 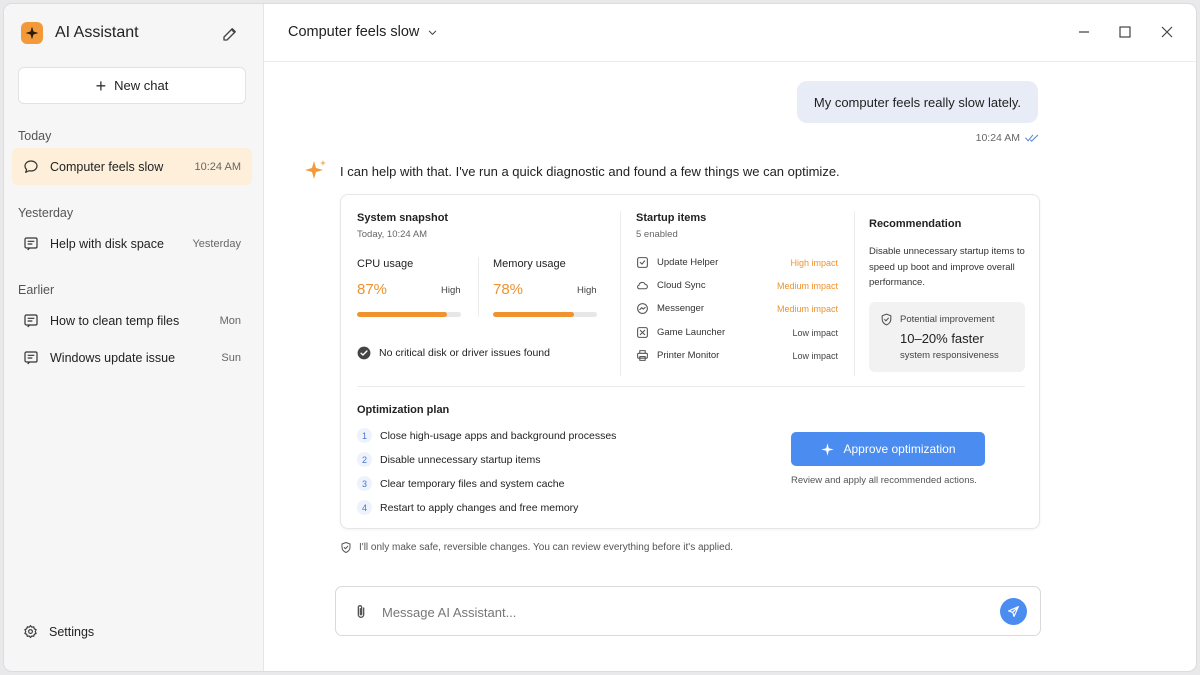 What do you see at coordinates (1125, 32) in the screenshot?
I see `maximize-icon` at bounding box center [1125, 32].